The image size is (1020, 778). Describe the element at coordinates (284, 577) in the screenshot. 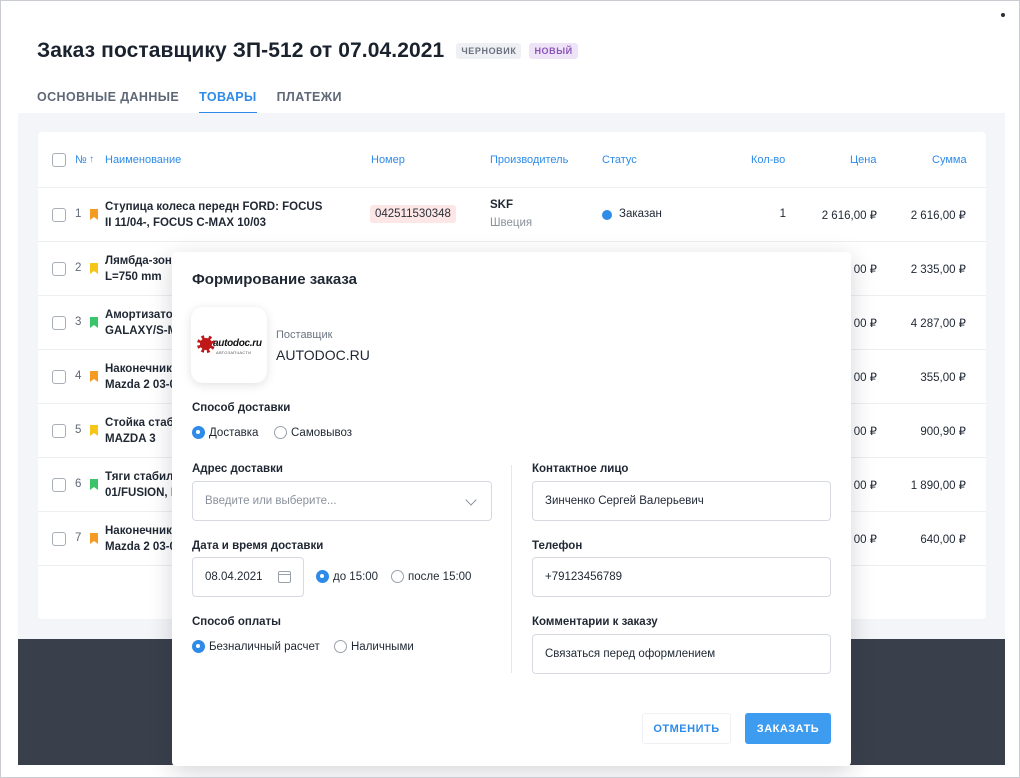

I see `calendar-icon` at that location.